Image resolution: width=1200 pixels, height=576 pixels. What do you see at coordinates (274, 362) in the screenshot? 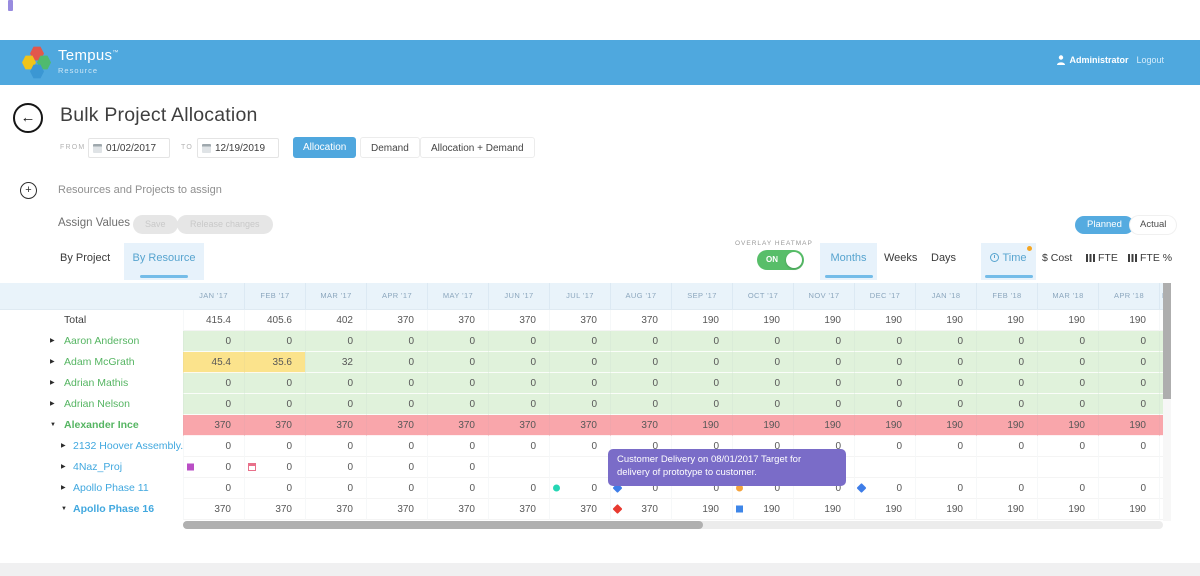
I see `grid-cell: 35.6` at bounding box center [274, 362].